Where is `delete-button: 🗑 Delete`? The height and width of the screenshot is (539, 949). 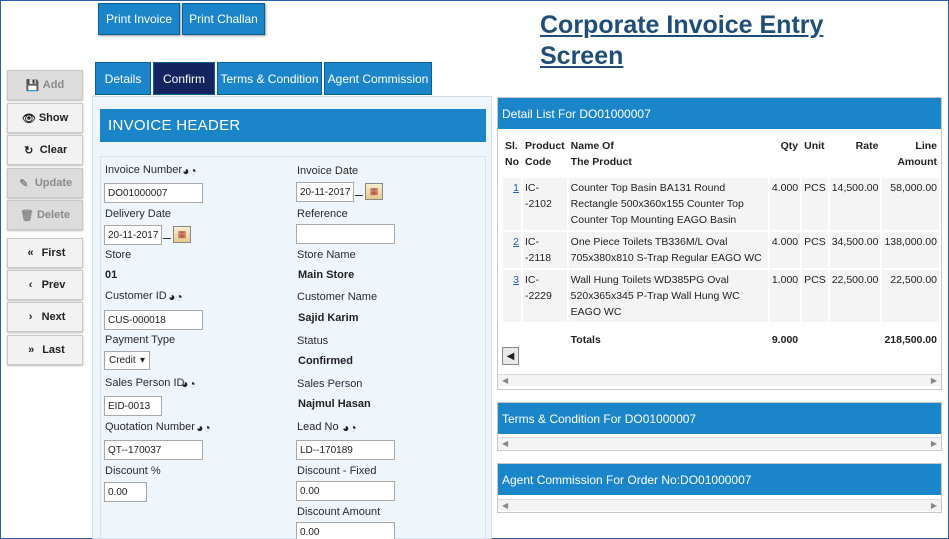 delete-button: 🗑 Delete is located at coordinates (45, 215).